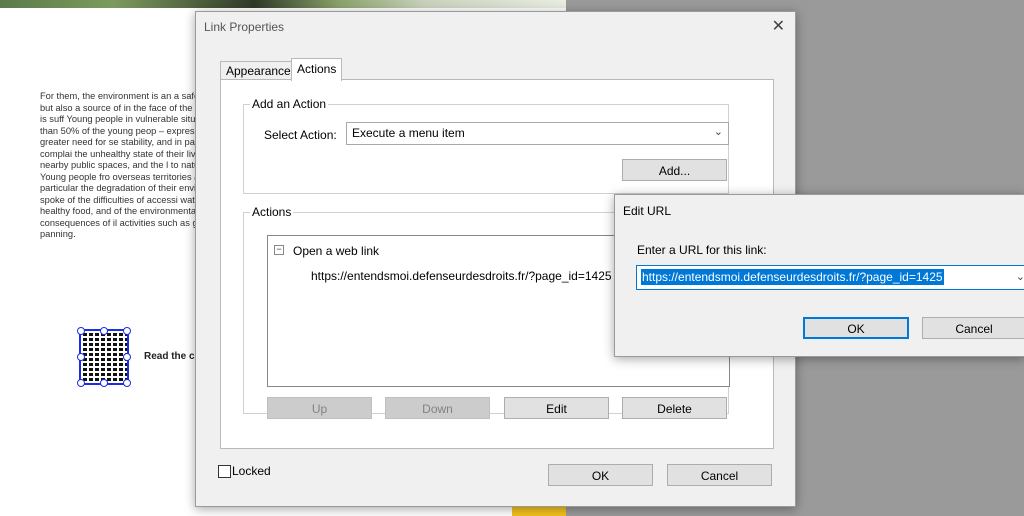 The width and height of the screenshot is (1024, 516). I want to click on select-action-value: Execute a menu item, so click(408, 133).